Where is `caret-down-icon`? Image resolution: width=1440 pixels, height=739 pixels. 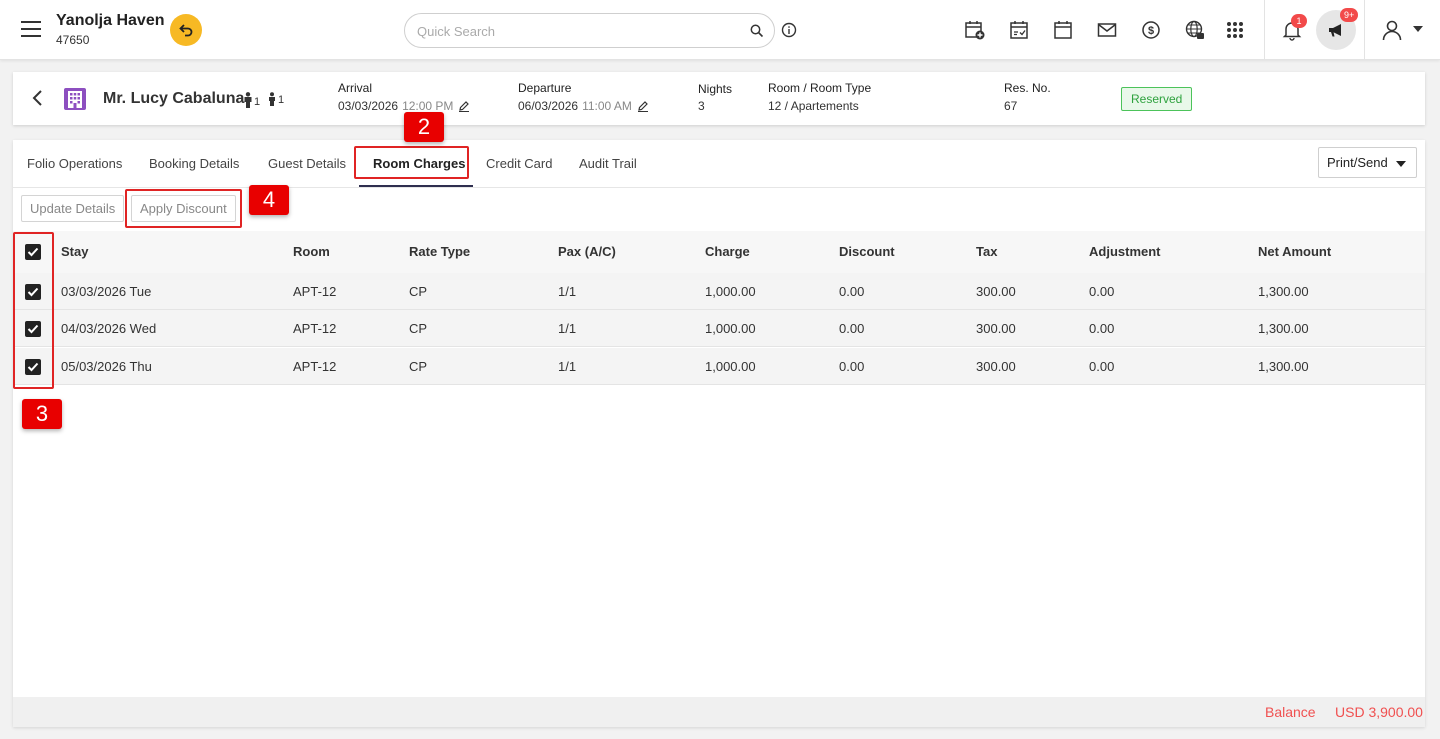 caret-down-icon is located at coordinates (1401, 164).